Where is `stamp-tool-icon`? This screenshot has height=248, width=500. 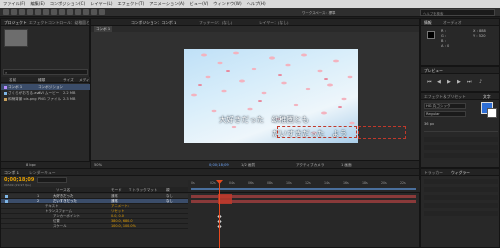 stamp-tool-icon is located at coordinates (78, 12).